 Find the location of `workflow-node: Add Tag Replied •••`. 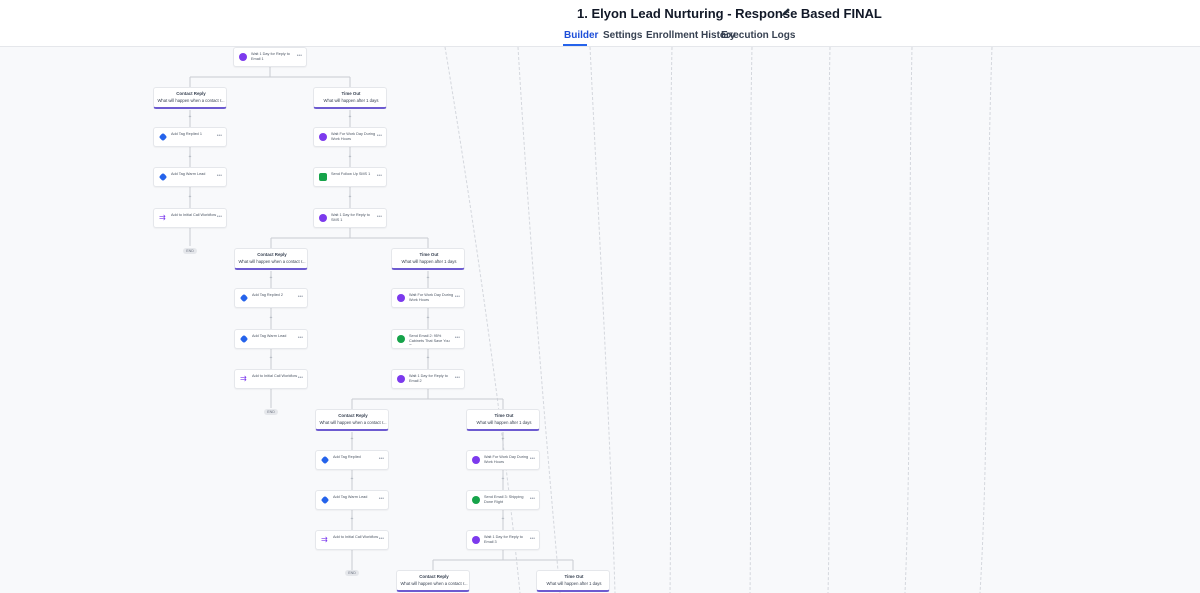

workflow-node: Add Tag Replied ••• is located at coordinates (352, 460).